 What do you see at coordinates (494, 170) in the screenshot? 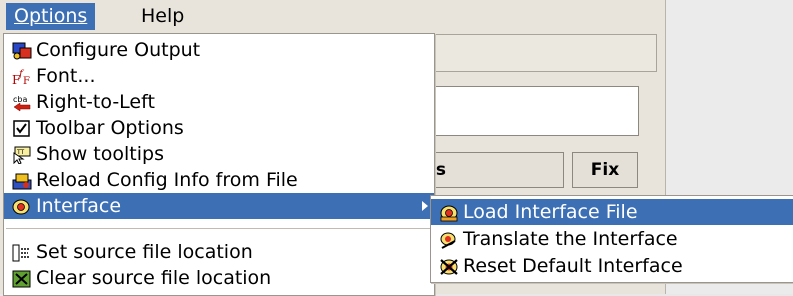
I see `background-button: ıs` at bounding box center [494, 170].